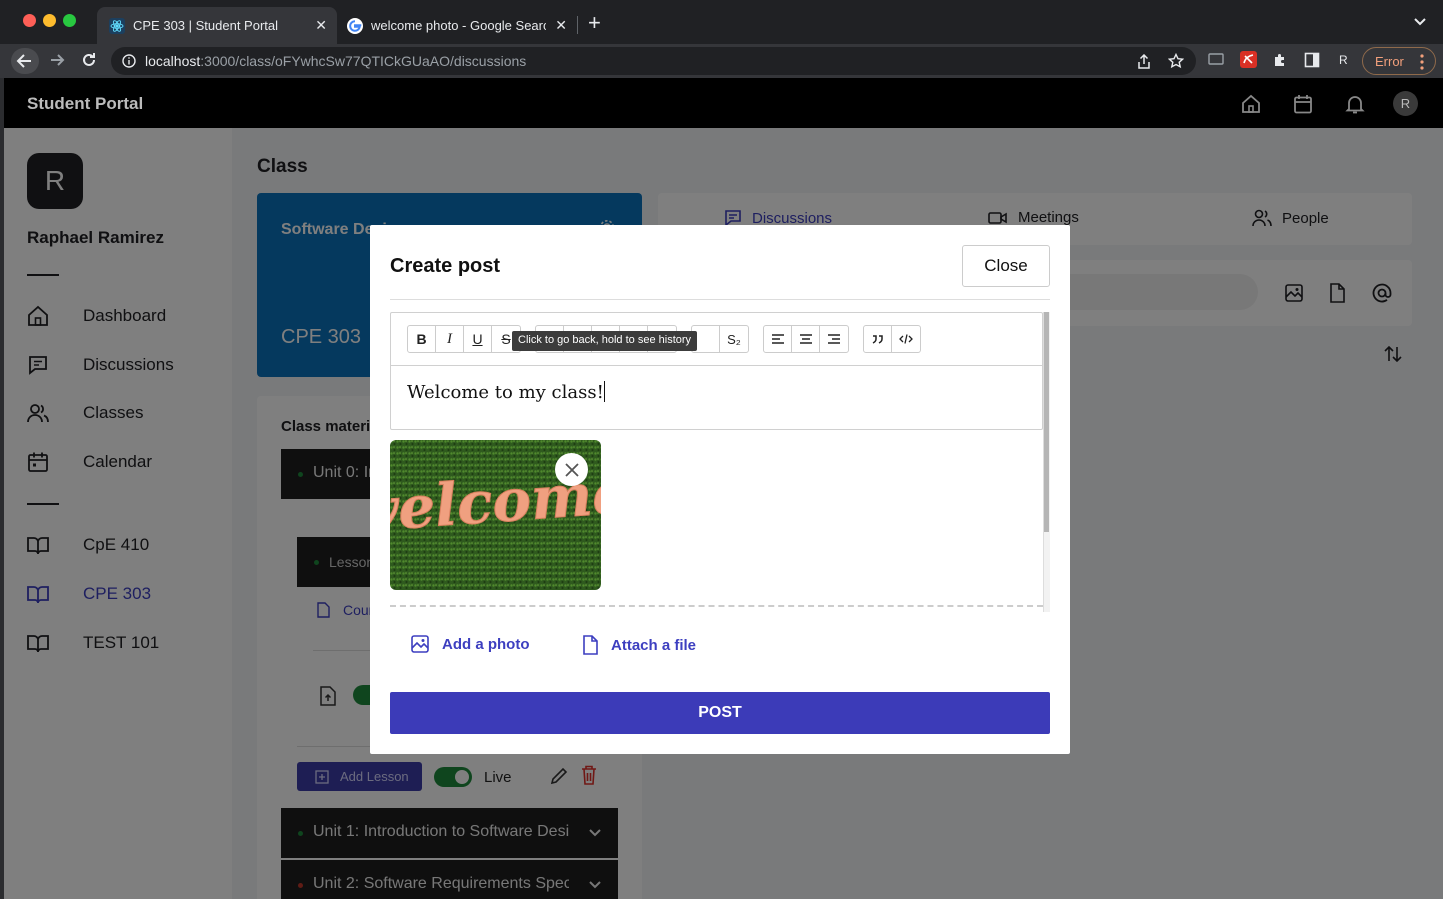 The width and height of the screenshot is (1443, 899). Describe the element at coordinates (604, 391) in the screenshot. I see `text-caret` at that location.